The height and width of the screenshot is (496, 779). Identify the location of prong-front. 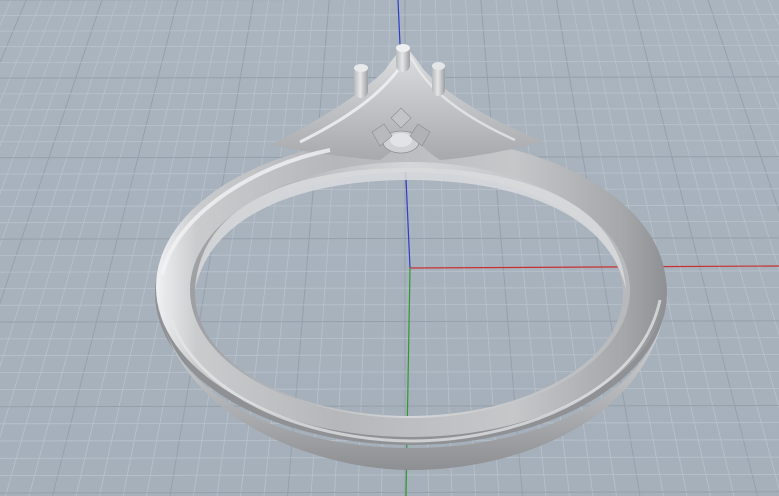
(403, 58).